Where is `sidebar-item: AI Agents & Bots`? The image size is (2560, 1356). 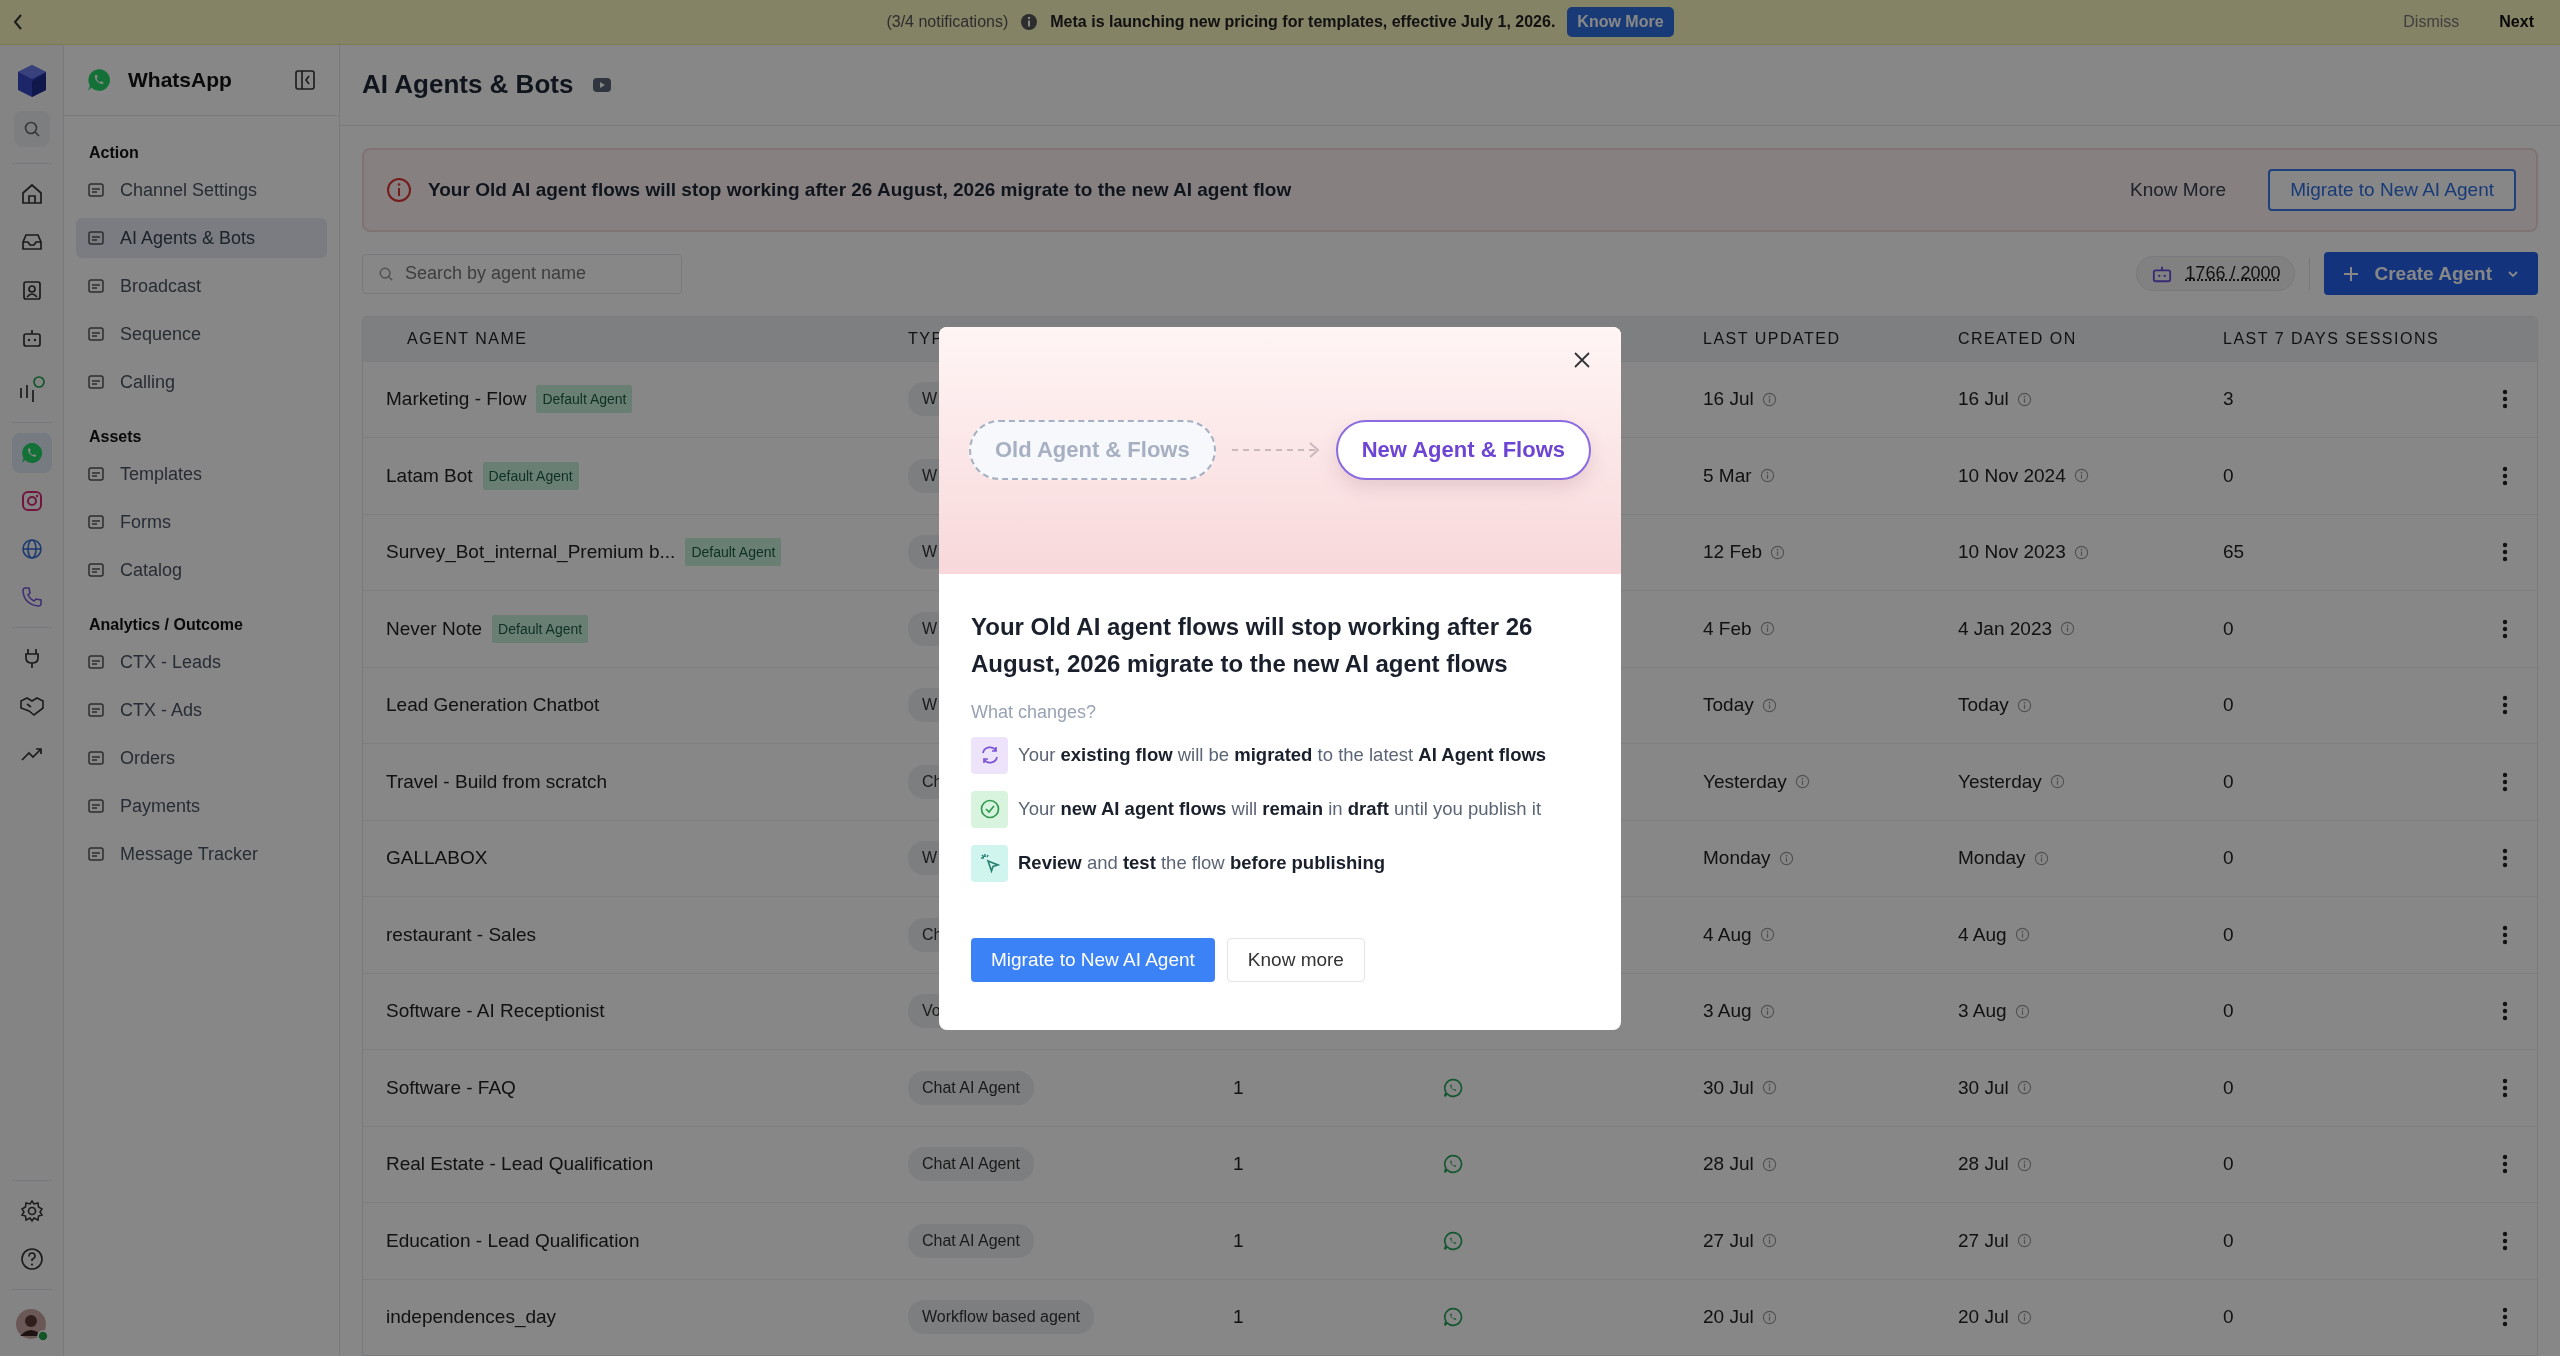 sidebar-item: AI Agents & Bots is located at coordinates (201, 238).